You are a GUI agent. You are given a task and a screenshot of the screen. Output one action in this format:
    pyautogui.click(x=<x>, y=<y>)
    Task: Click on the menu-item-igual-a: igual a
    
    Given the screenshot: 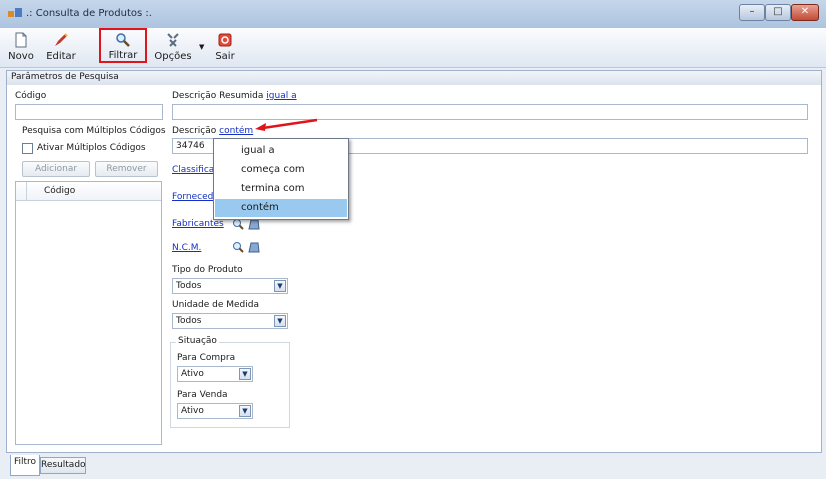 What is the action you would take?
    pyautogui.click(x=281, y=151)
    